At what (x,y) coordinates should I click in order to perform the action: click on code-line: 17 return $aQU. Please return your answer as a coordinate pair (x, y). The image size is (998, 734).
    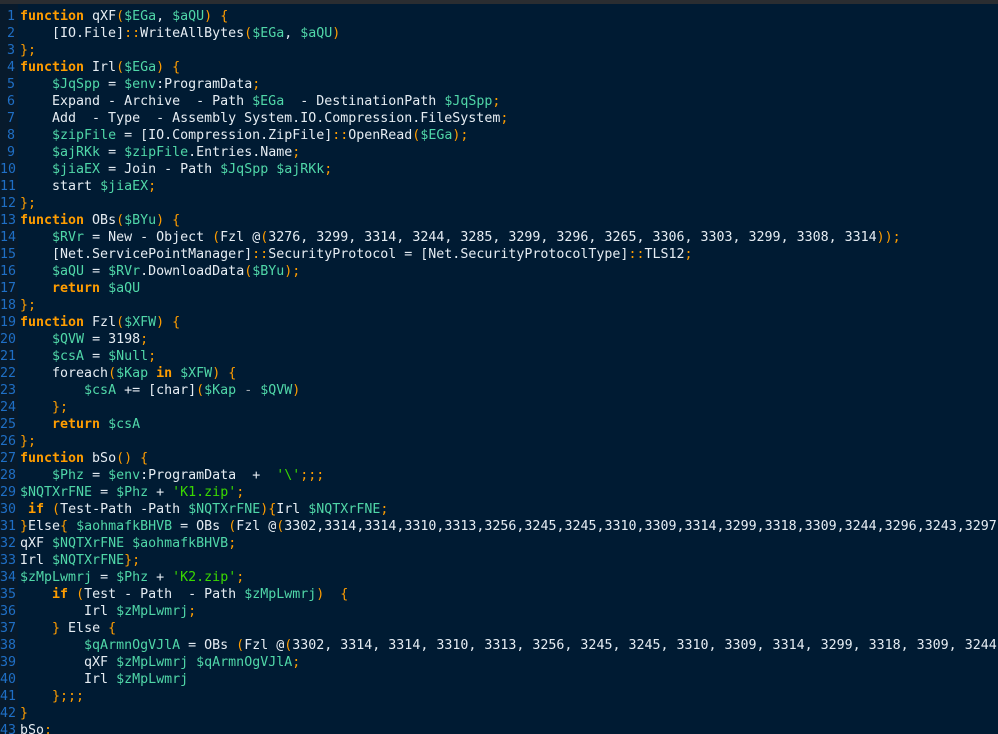
    Looking at the image, I should click on (498, 288).